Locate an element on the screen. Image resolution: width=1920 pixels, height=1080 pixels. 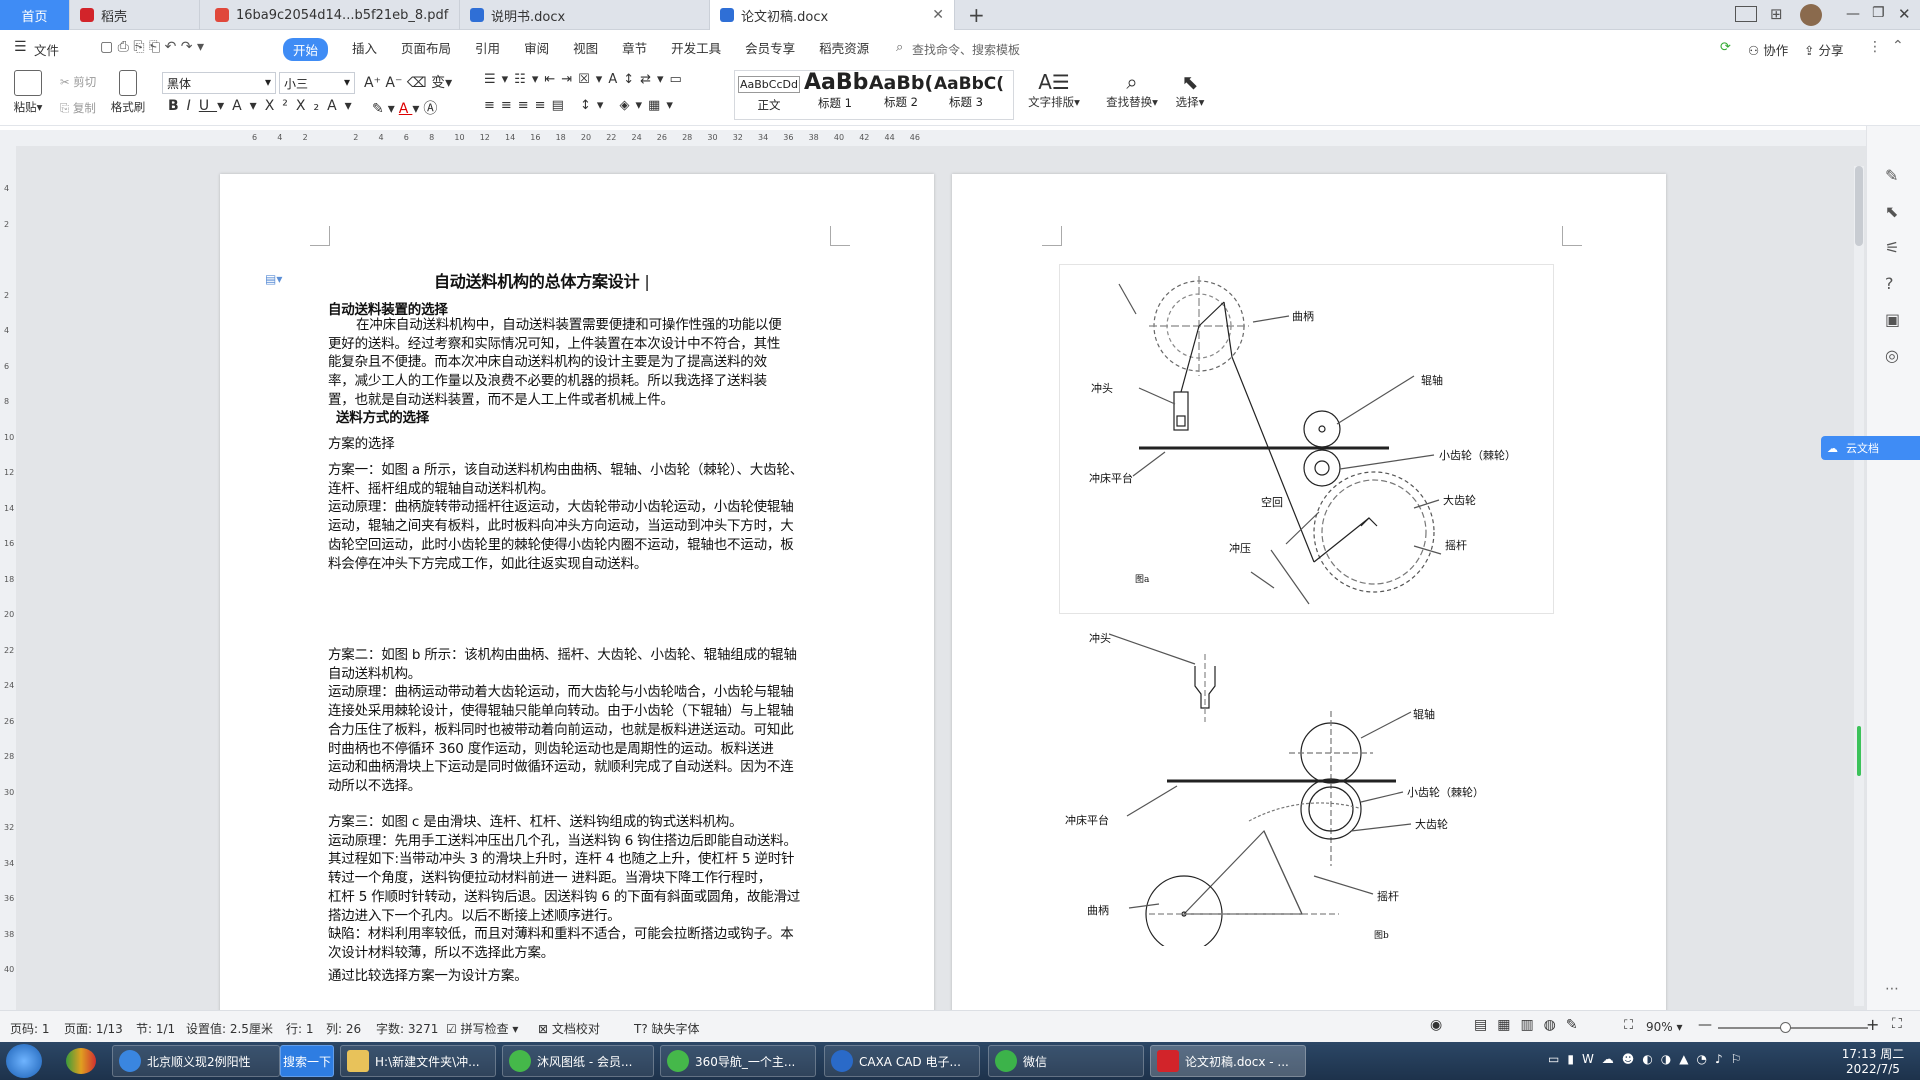
list-indent-icons: ☰▾☷▾⇤⇥☒▾A↕⇄▾▭ is located at coordinates (586, 79).